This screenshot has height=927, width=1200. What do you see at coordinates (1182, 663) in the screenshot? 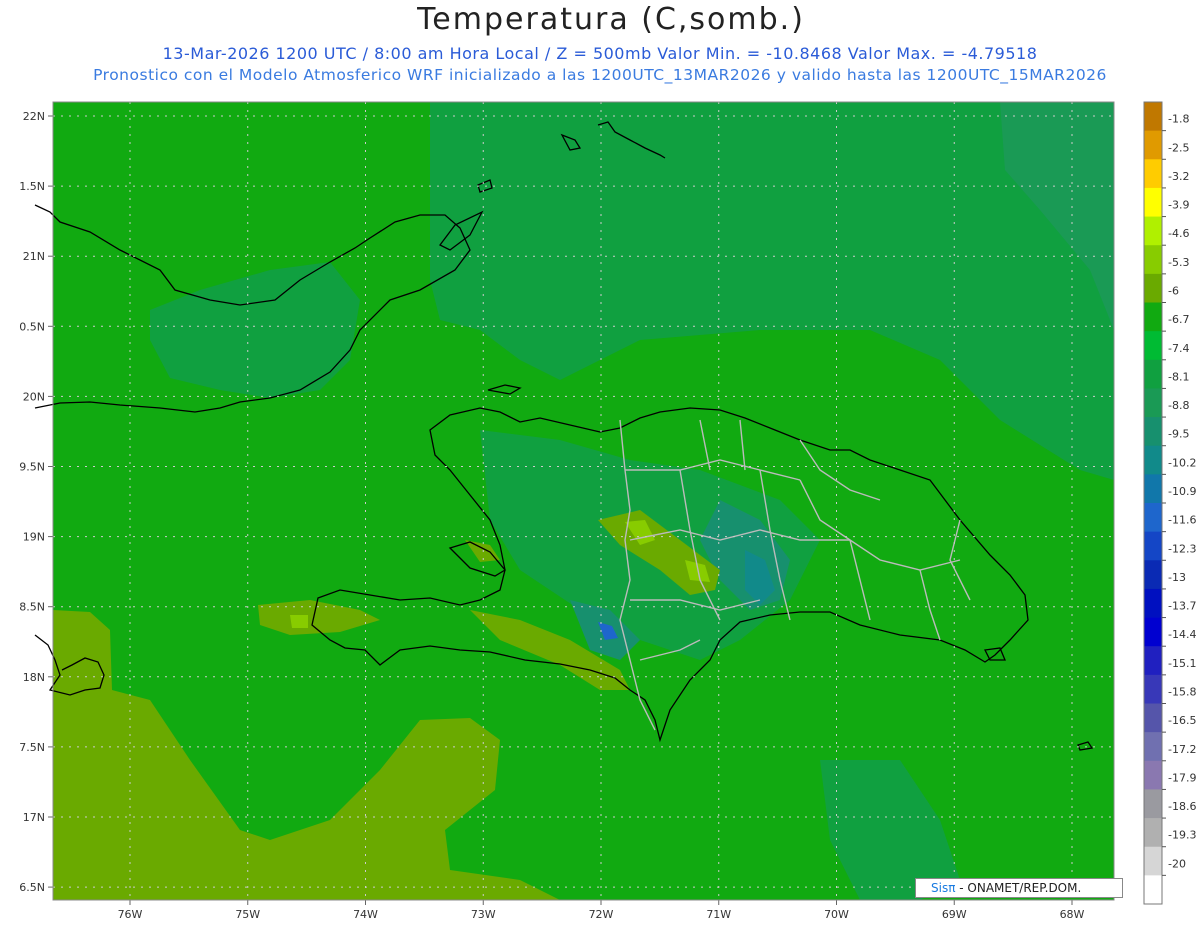
I see `colorbar-label: -15.1` at bounding box center [1182, 663].